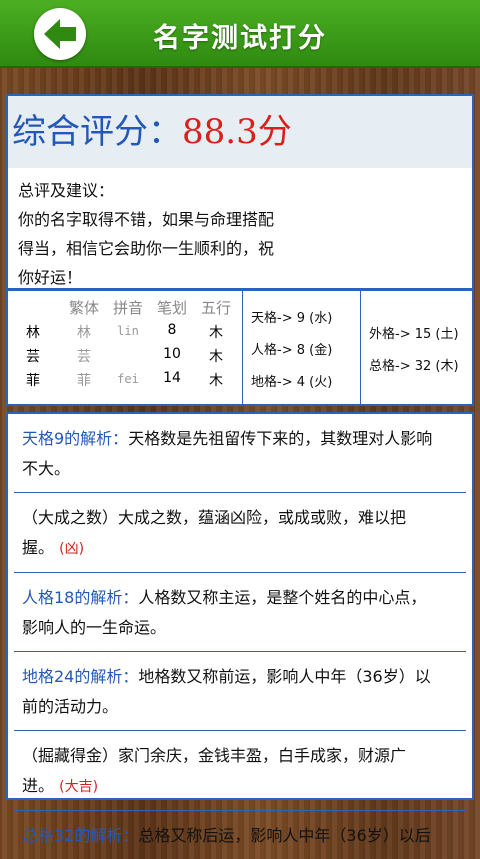 Image resolution: width=480 pixels, height=859 pixels. I want to click on pinyin-cell: lin, so click(128, 331).